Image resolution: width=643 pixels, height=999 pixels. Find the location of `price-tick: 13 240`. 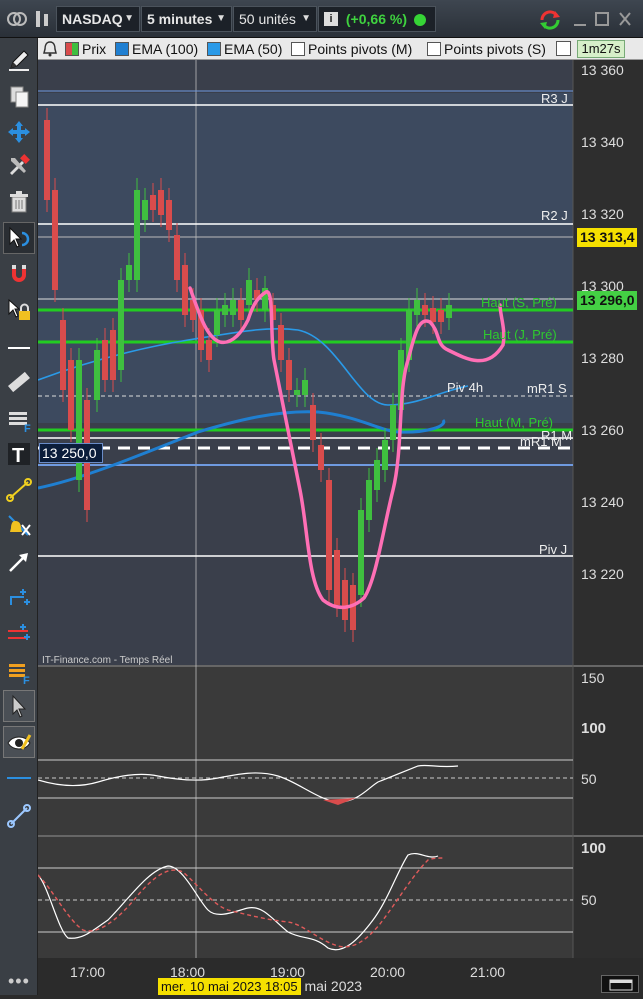

price-tick: 13 240 is located at coordinates (602, 502).